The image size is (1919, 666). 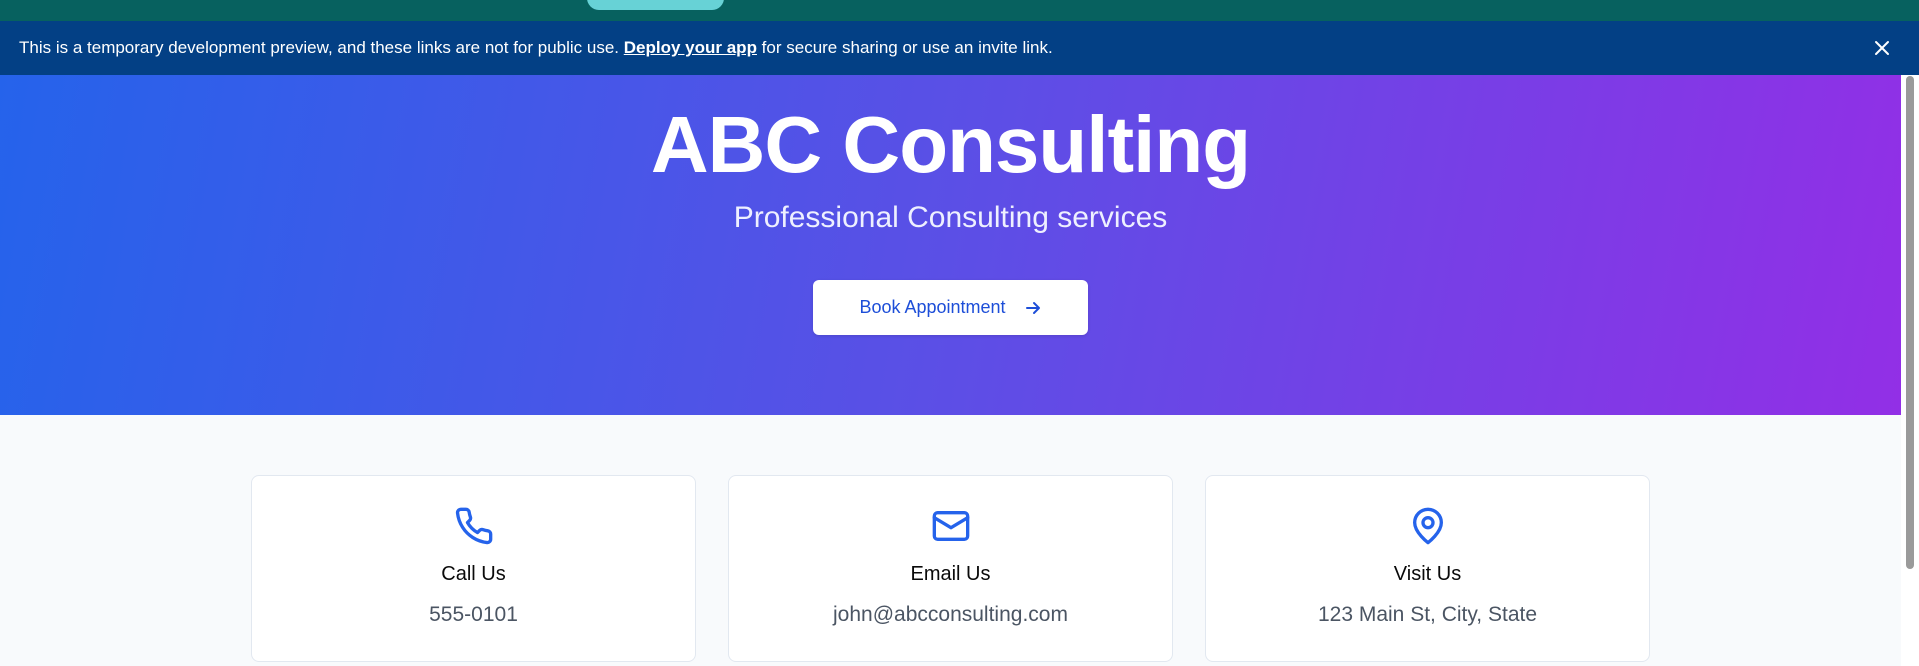 I want to click on card-title: Call Us, so click(x=473, y=574).